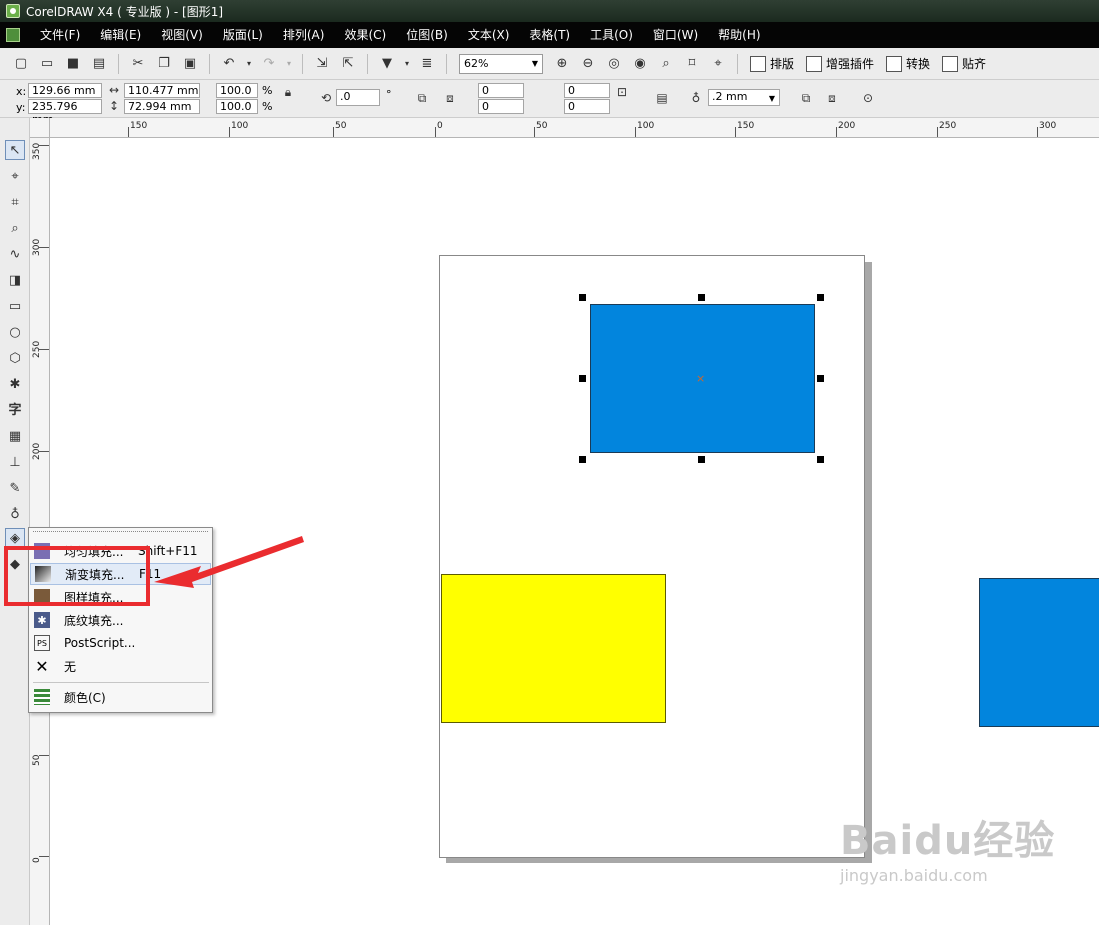 The image size is (1099, 925). What do you see at coordinates (15, 150) in the screenshot?
I see `pick-tool-icon: ↖` at bounding box center [15, 150].